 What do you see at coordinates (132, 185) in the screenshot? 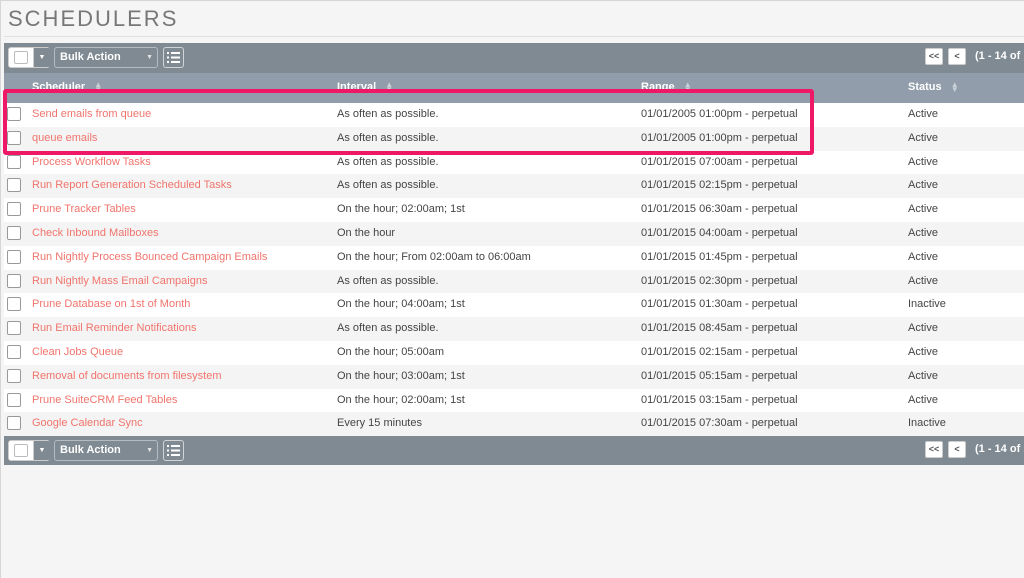
I see `scheduler-link: Run Report Generation Scheduled Tasks` at bounding box center [132, 185].